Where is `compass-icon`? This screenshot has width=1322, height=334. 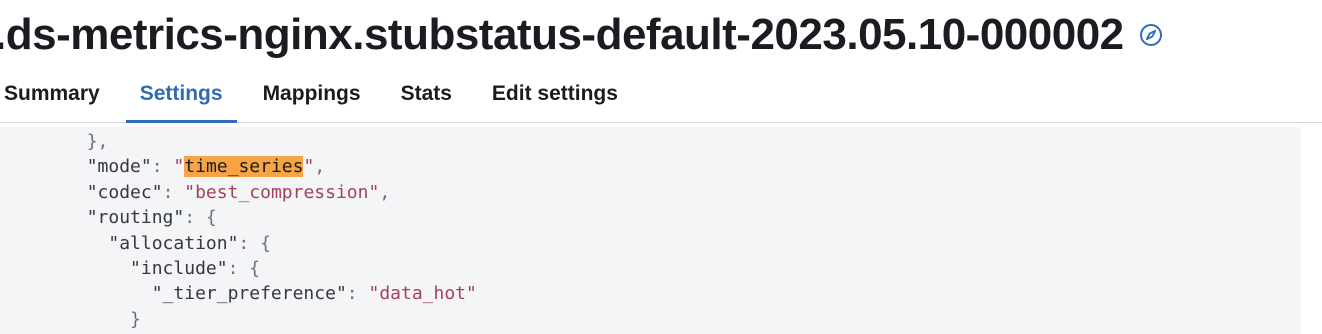 compass-icon is located at coordinates (1151, 35).